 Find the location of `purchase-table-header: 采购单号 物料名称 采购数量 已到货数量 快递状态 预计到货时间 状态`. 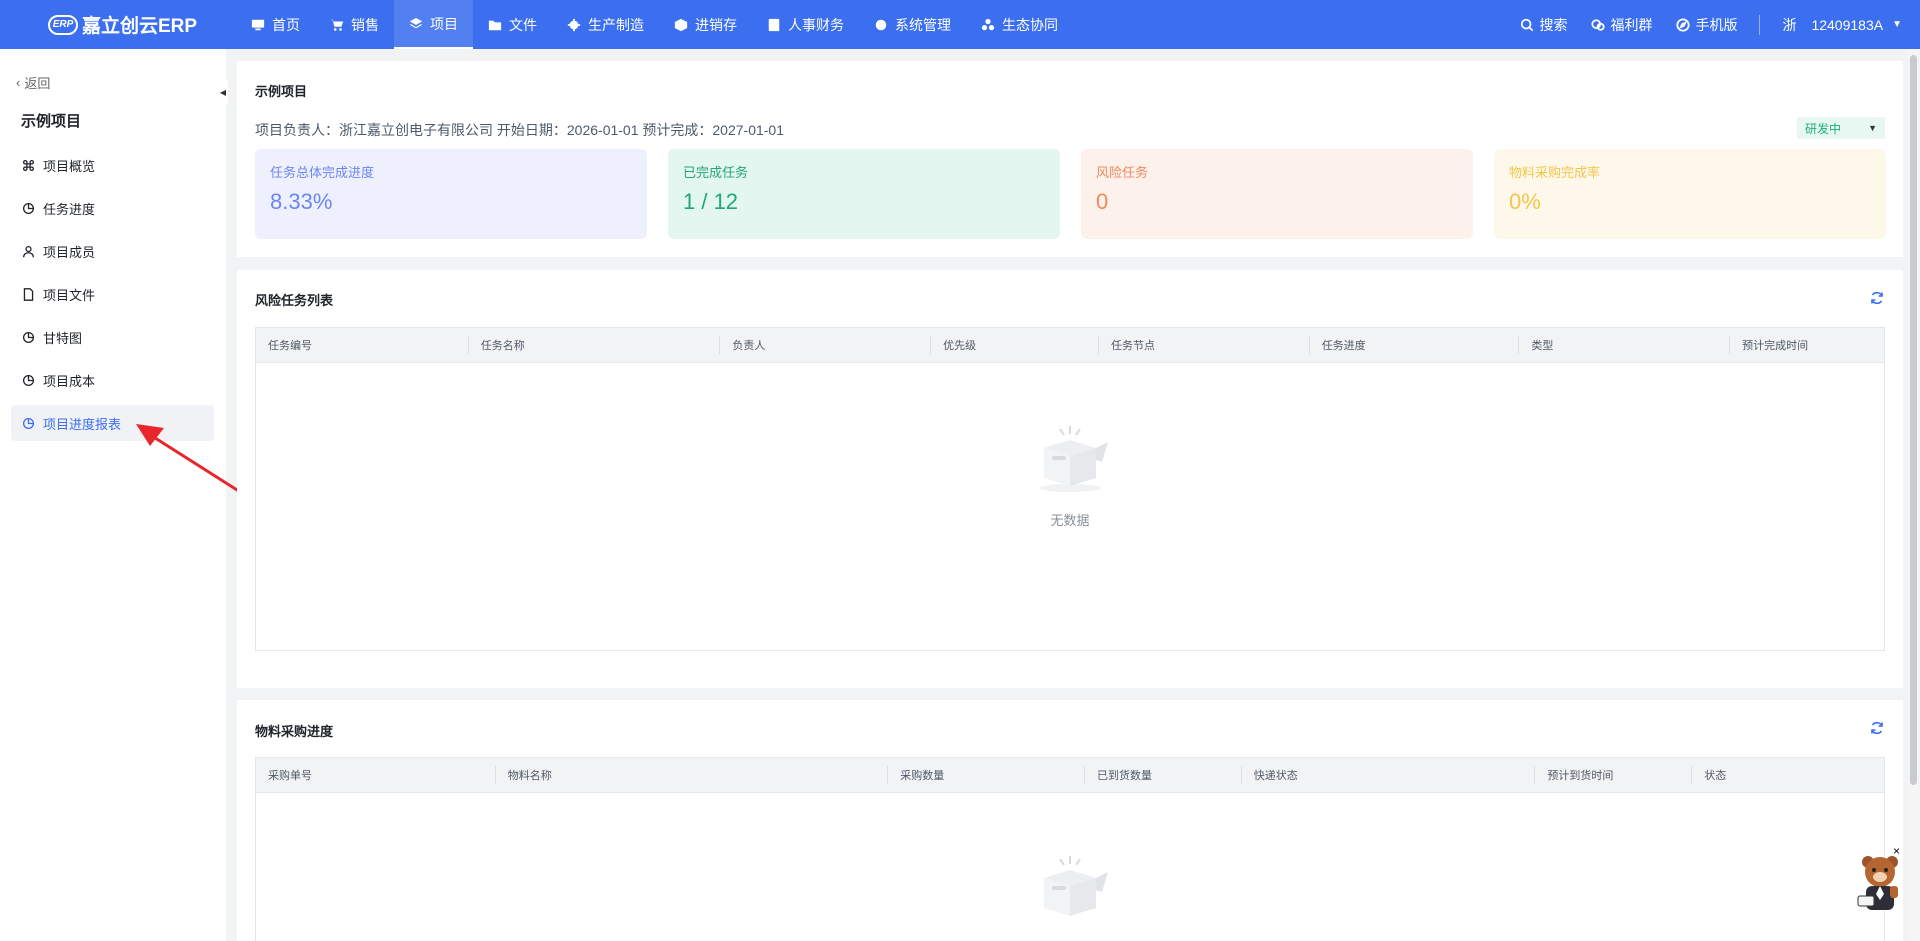

purchase-table-header: 采购单号 物料名称 采购数量 已到货数量 快递状态 预计到货时间 状态 is located at coordinates (1070, 775).